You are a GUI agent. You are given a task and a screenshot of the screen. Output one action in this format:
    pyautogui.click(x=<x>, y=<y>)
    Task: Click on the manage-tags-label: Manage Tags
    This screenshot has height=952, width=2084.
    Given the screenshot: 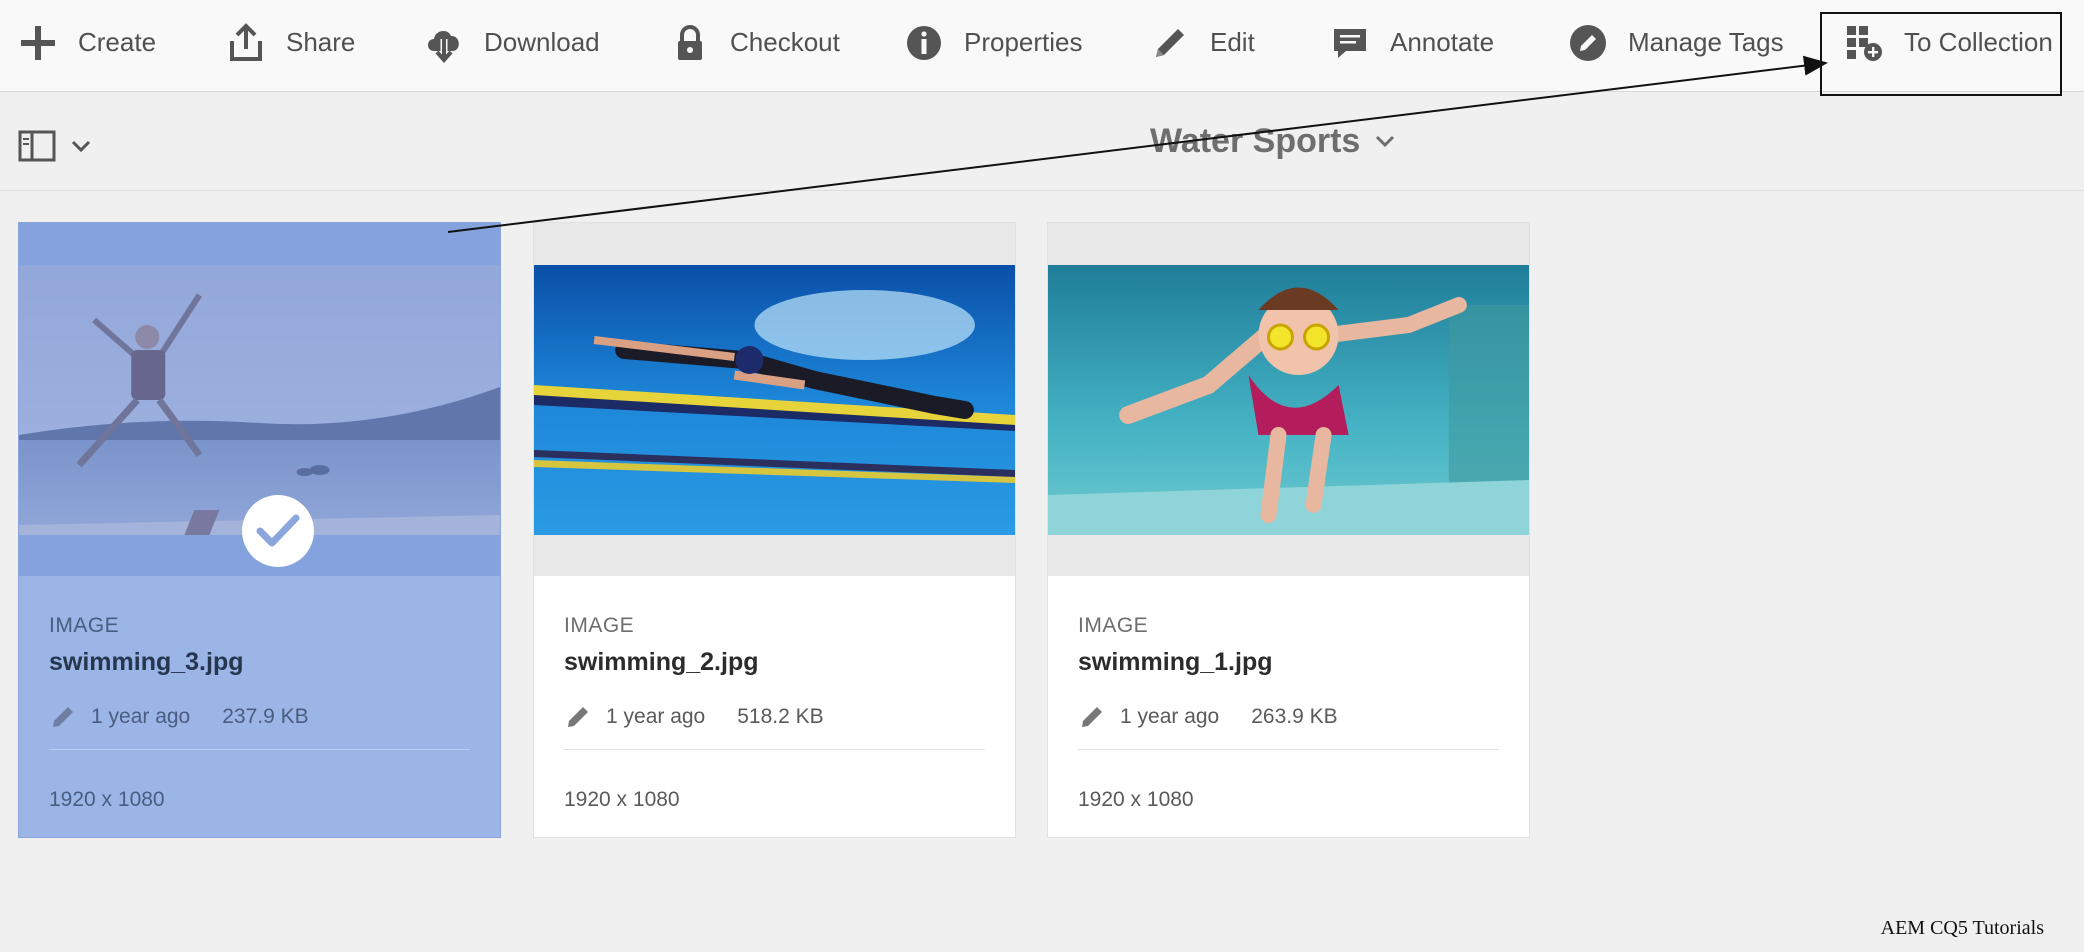 What is the action you would take?
    pyautogui.click(x=1706, y=42)
    